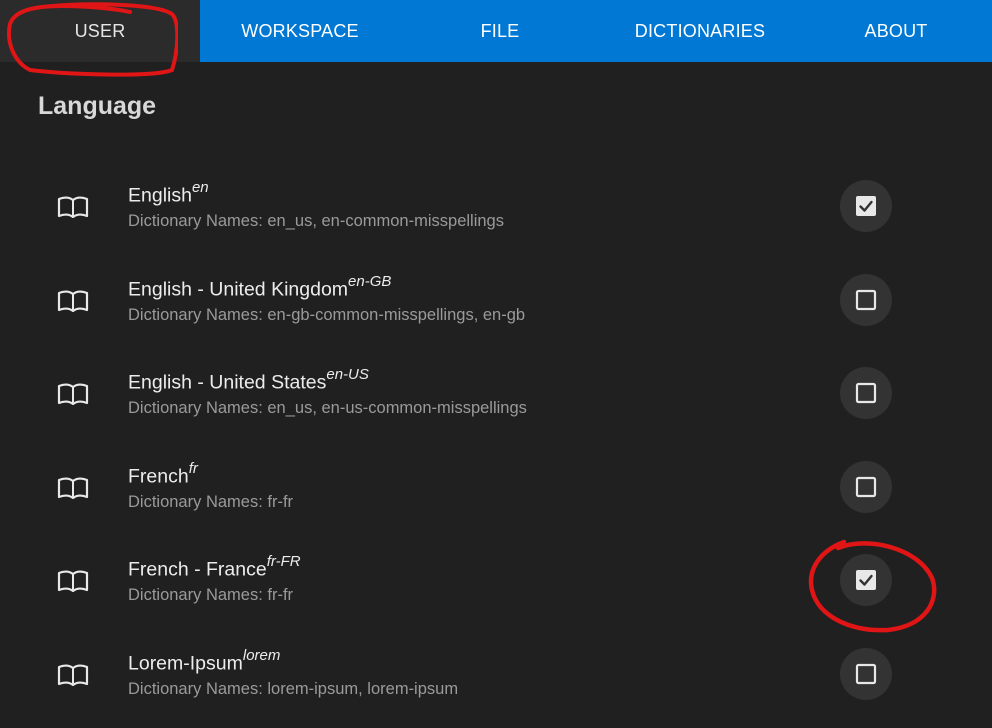 This screenshot has width=992, height=728. Describe the element at coordinates (283, 562) in the screenshot. I see `language-code: fr-FR` at that location.